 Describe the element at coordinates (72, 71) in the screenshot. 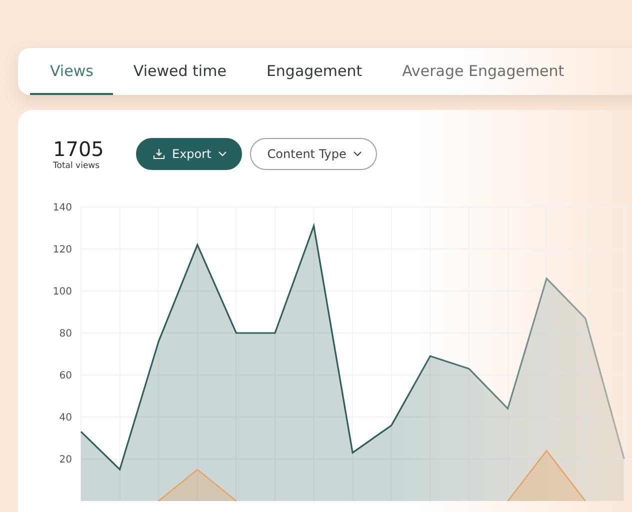

I see `tab: Views` at that location.